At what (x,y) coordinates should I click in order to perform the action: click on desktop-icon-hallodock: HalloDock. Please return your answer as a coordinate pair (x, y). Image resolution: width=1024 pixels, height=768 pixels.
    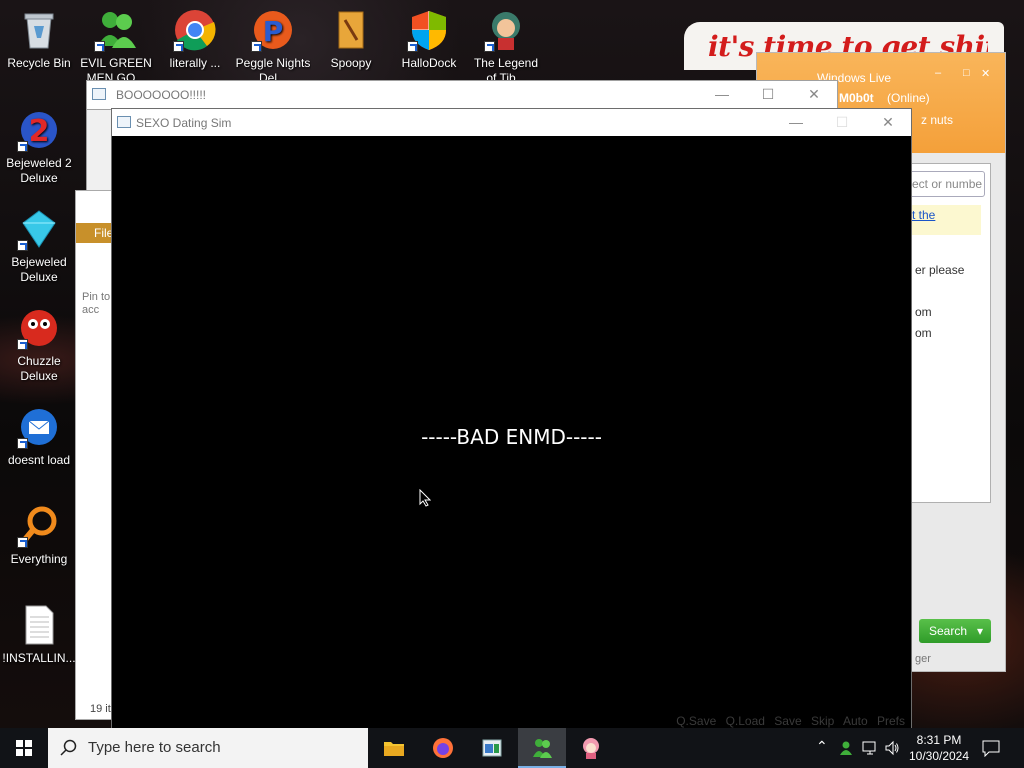
    Looking at the image, I should click on (429, 39).